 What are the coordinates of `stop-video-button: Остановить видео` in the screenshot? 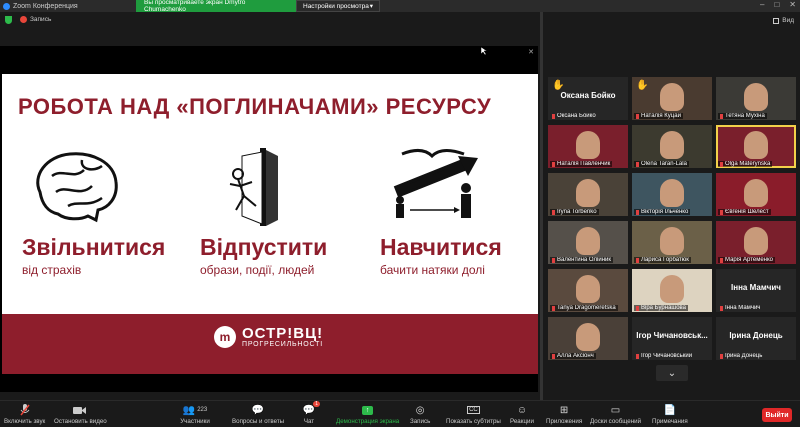 It's located at (80, 414).